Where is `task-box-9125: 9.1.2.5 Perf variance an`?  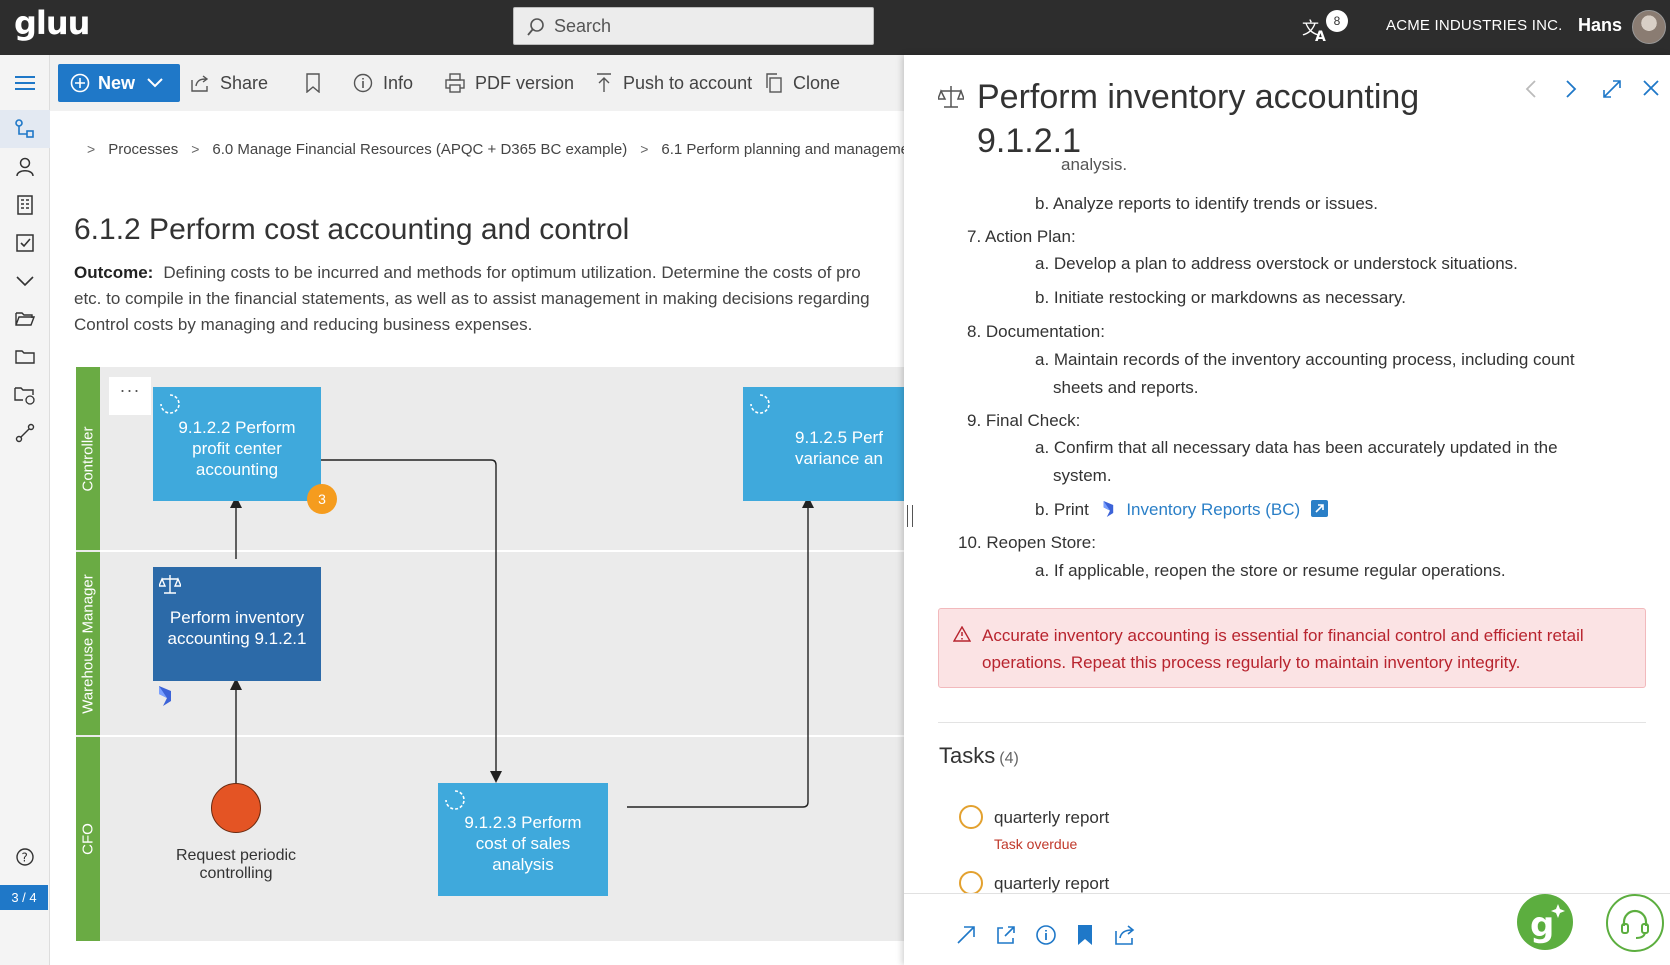
task-box-9125: 9.1.2.5 Perf variance an is located at coordinates (823, 444).